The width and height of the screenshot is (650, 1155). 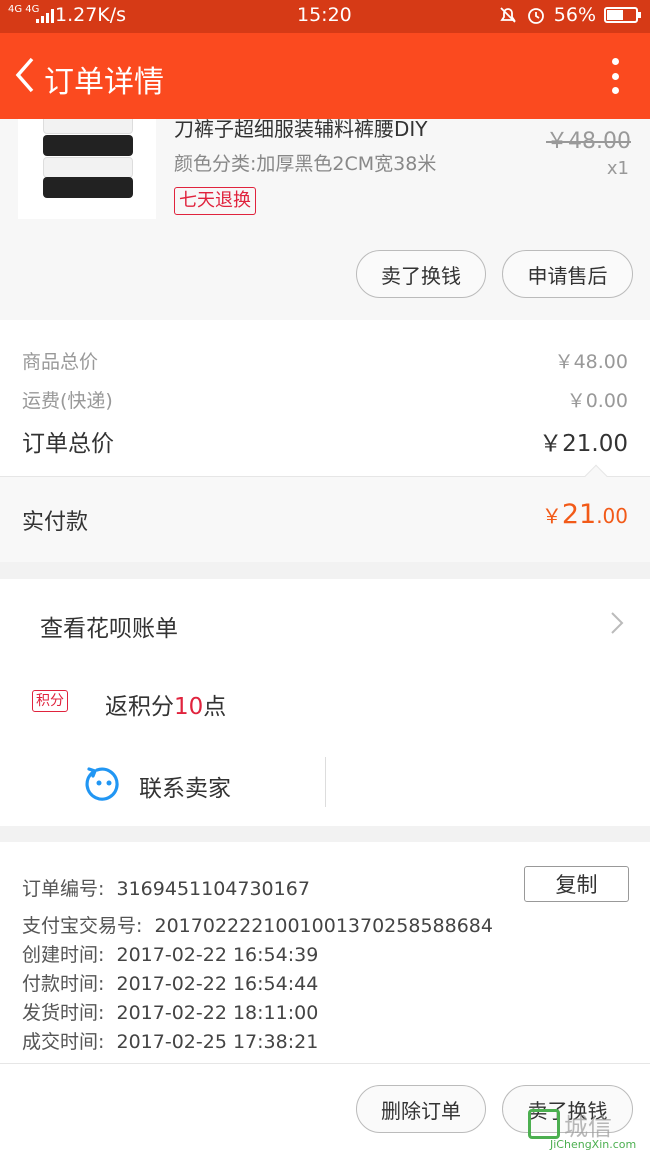 I want to click on shipped-time-row: 发货时间: 2017-02-22 18:11:00, so click(x=170, y=1011).